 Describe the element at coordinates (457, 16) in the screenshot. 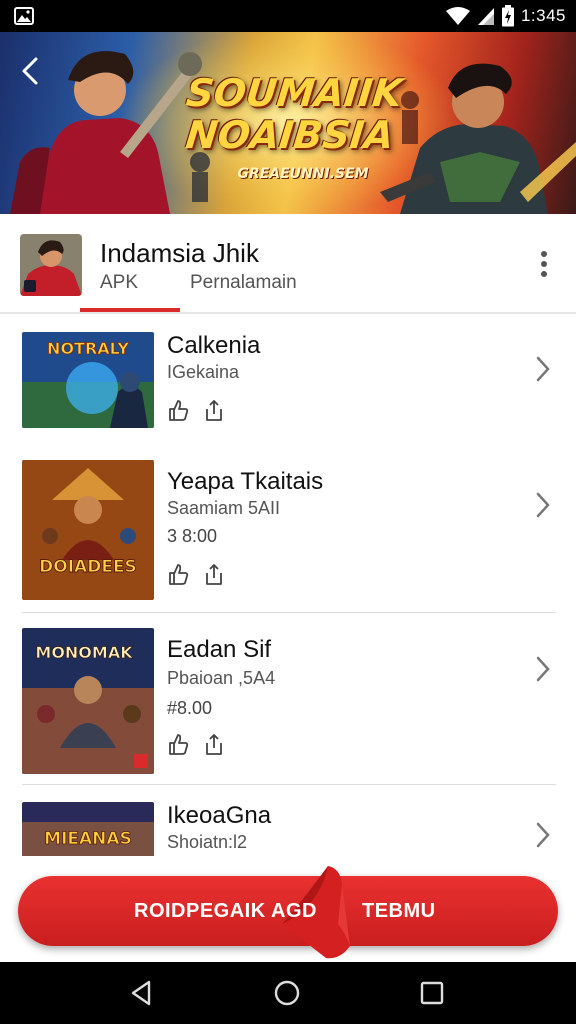

I see `wifi-icon` at that location.